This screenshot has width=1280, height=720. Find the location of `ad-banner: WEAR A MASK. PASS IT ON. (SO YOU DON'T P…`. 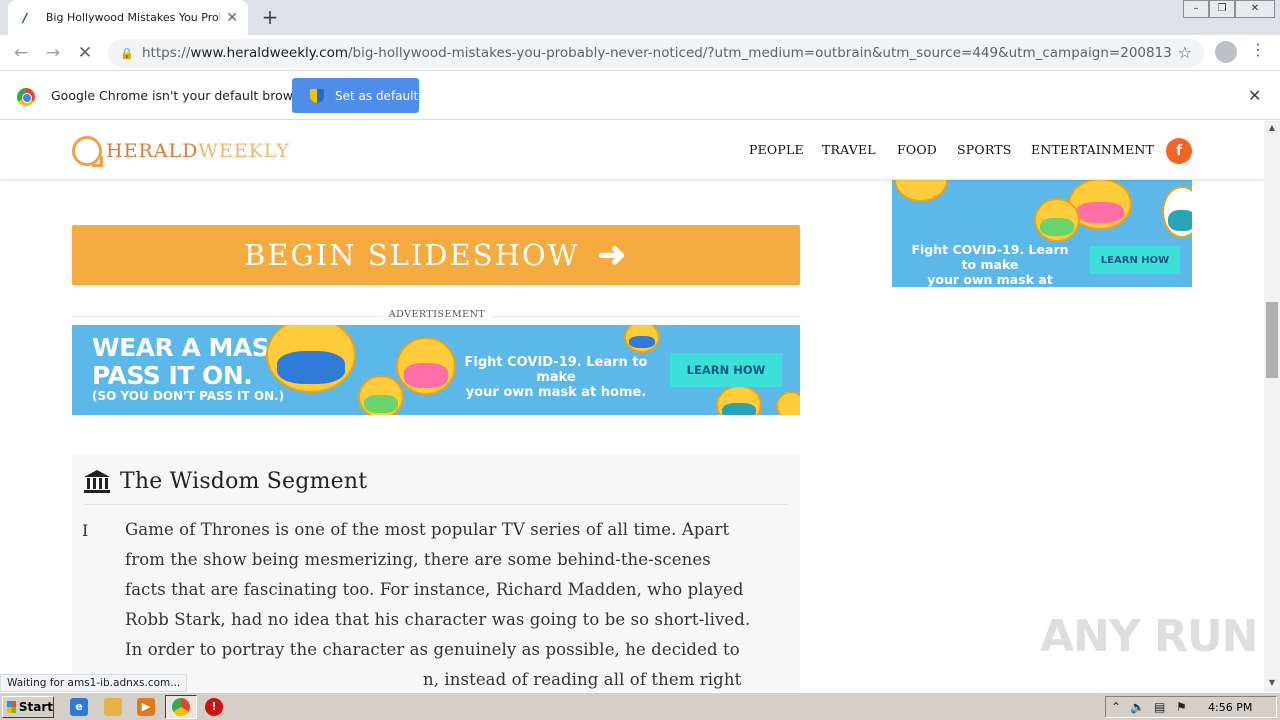

ad-banner: WEAR A MASK. PASS IT ON. (SO YOU DON'T P… is located at coordinates (436, 370).